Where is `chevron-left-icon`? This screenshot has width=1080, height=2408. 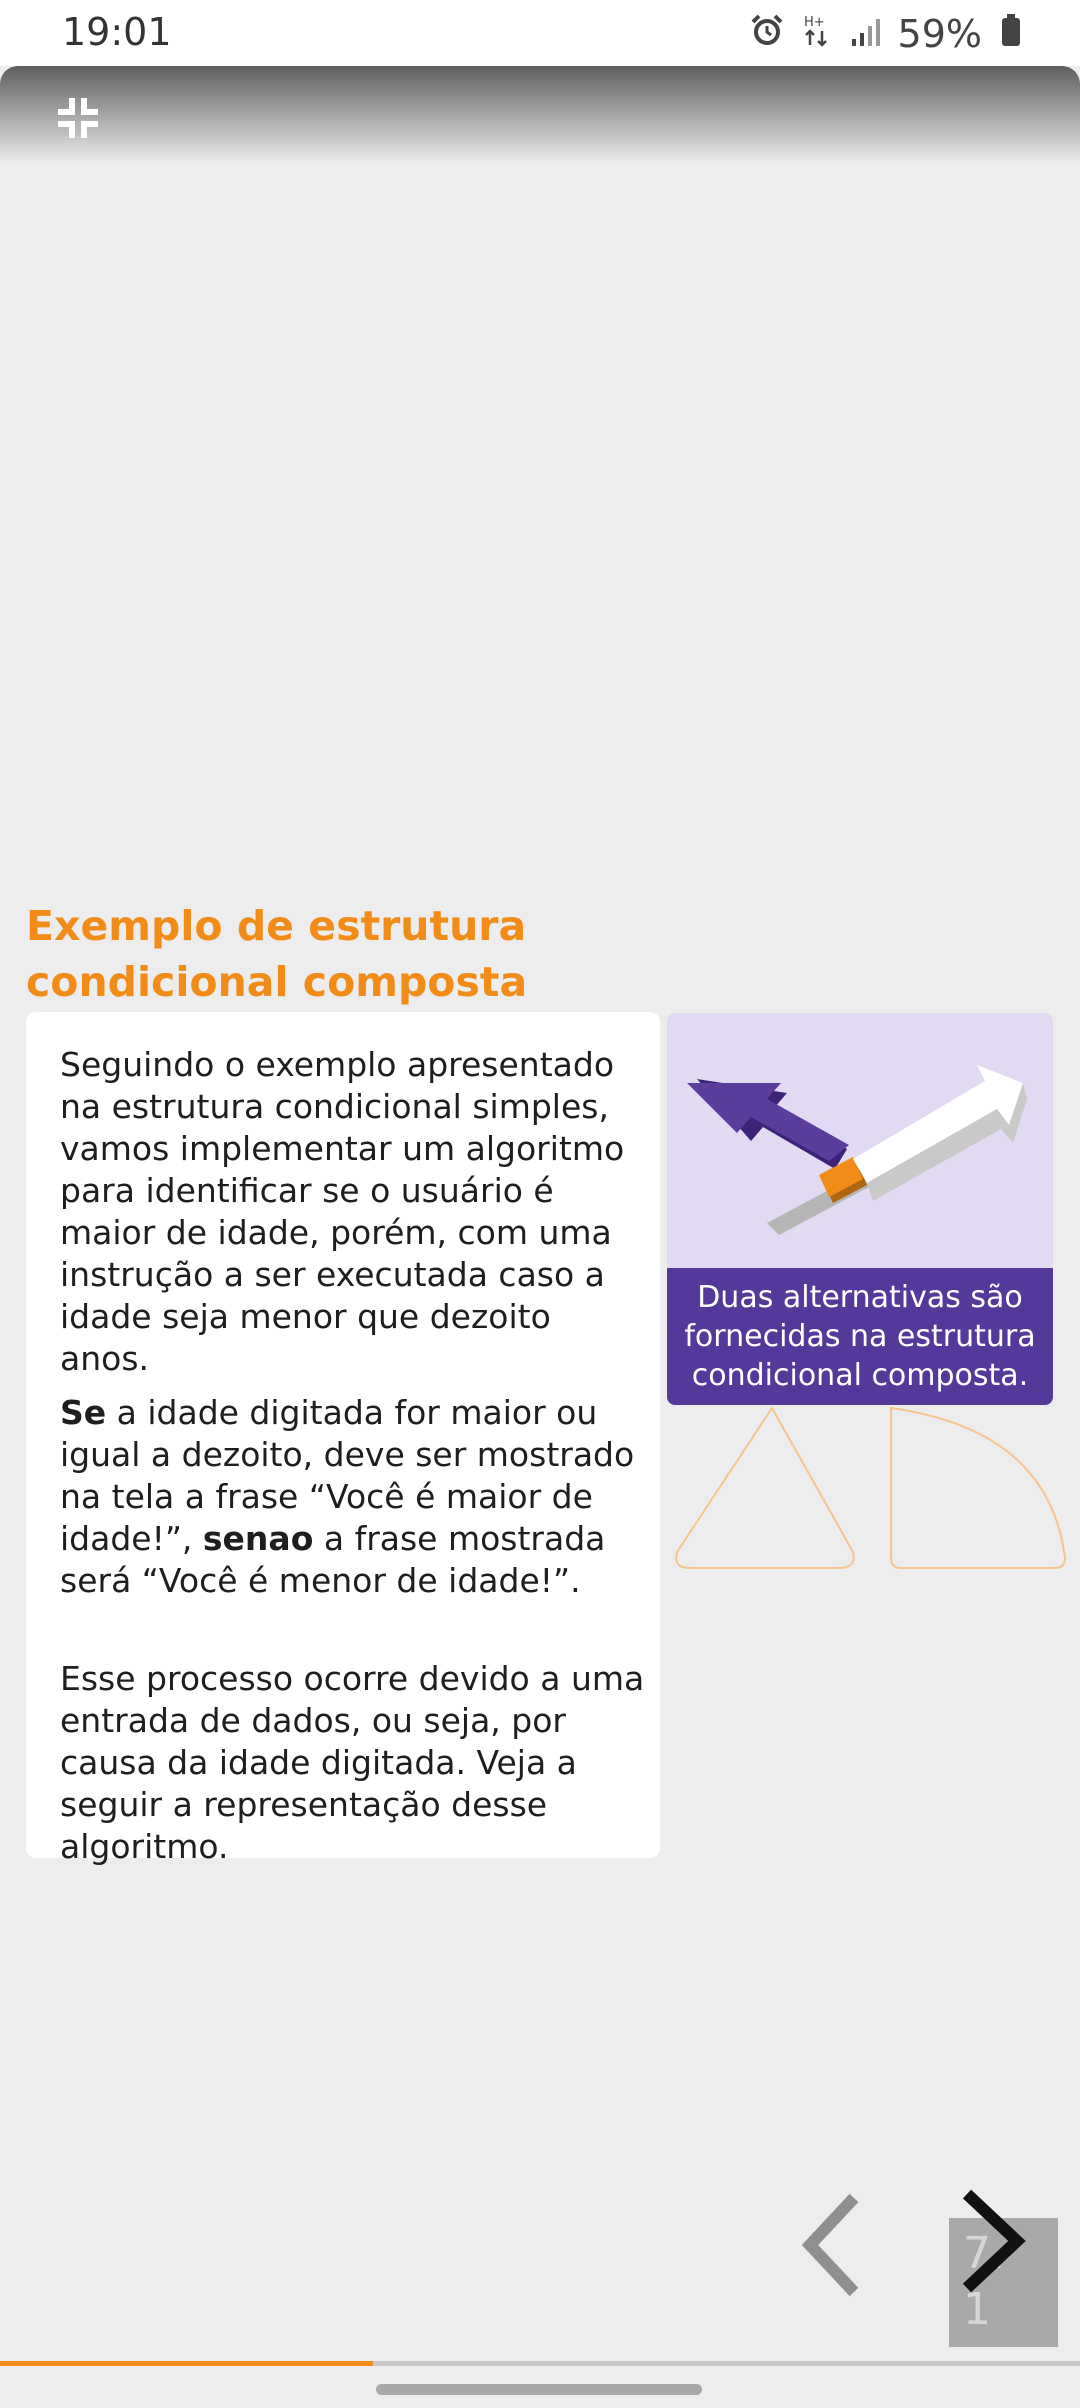
chevron-left-icon is located at coordinates (830, 2245).